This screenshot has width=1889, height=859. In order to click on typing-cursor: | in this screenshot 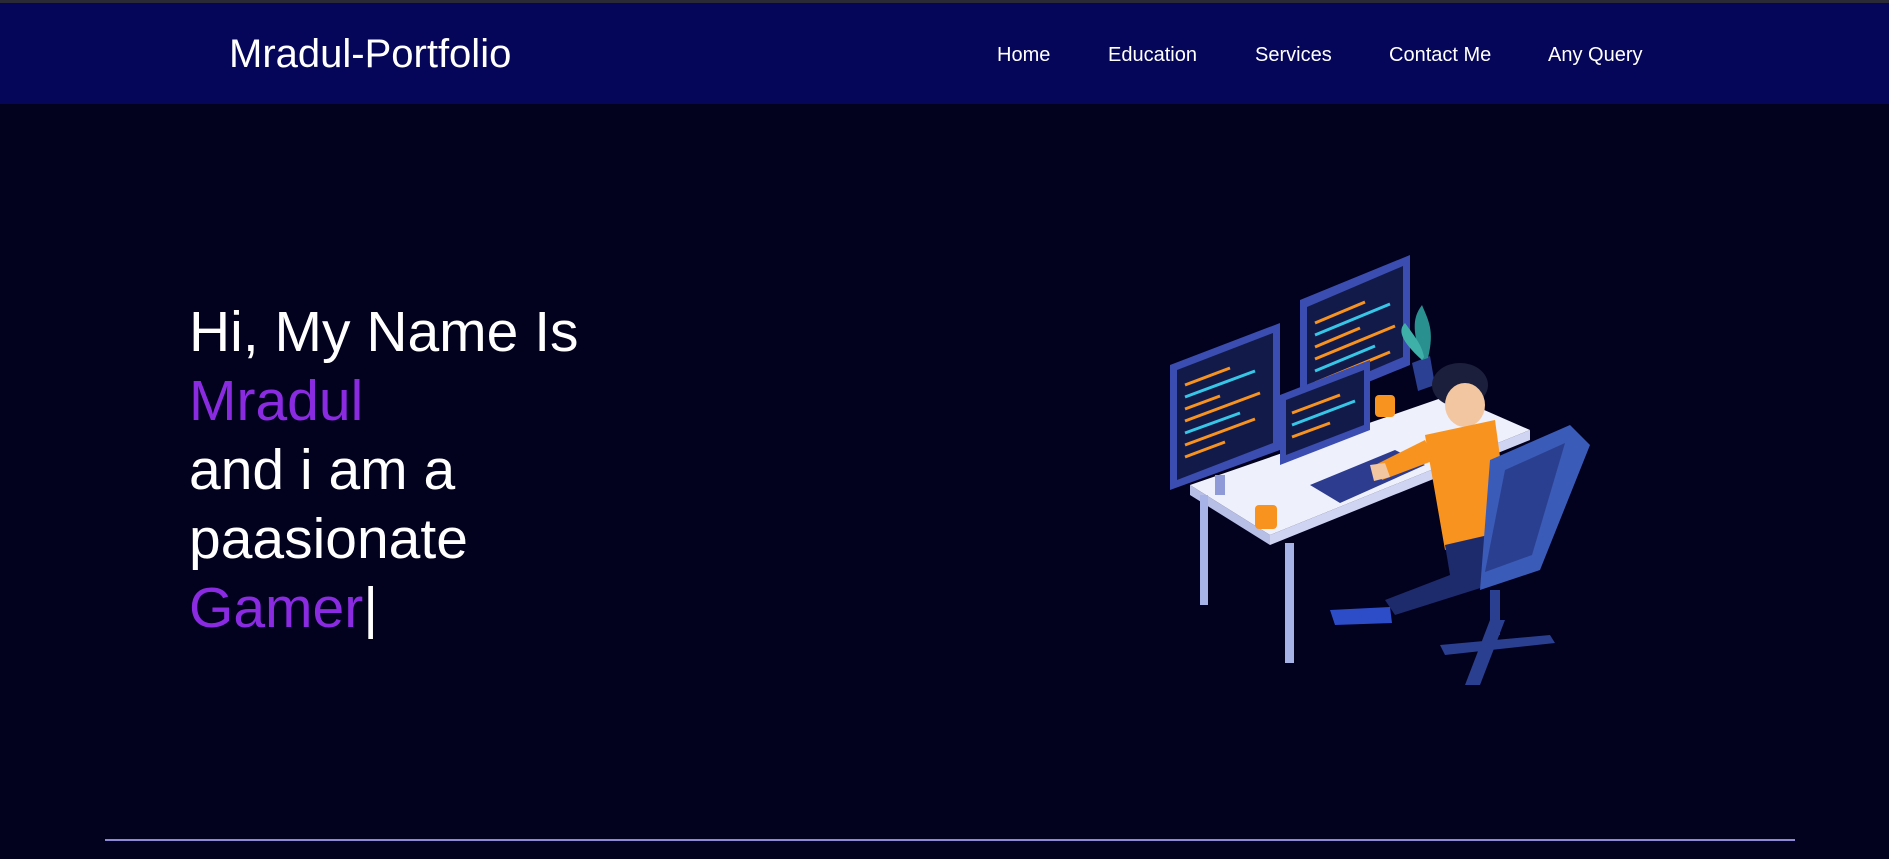, I will do `click(371, 608)`.